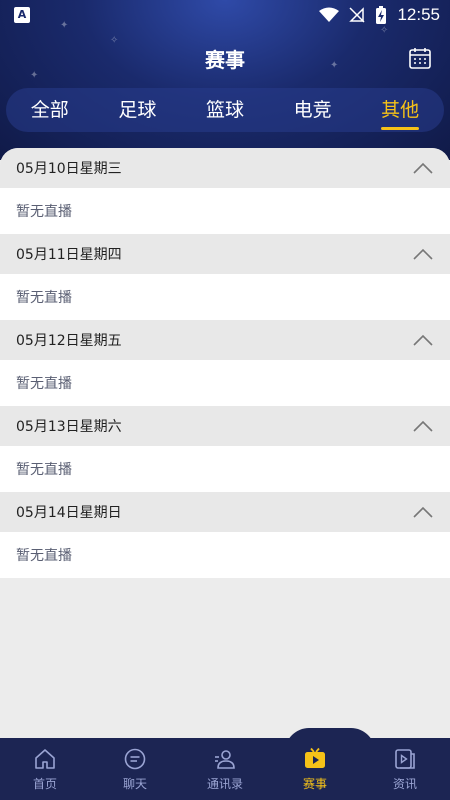 This screenshot has width=450, height=800. What do you see at coordinates (44, 783) in the screenshot?
I see `nav-label: 首页` at bounding box center [44, 783].